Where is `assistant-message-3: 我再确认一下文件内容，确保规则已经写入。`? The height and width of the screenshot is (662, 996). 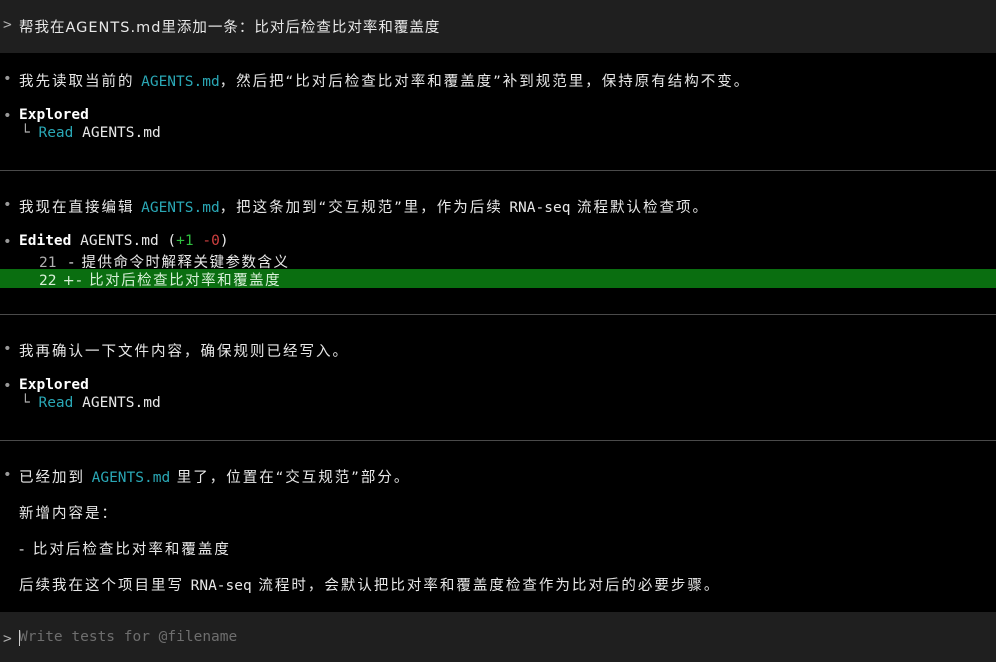 assistant-message-3: 我再确认一下文件内容，确保规则已经写入。 is located at coordinates (184, 352).